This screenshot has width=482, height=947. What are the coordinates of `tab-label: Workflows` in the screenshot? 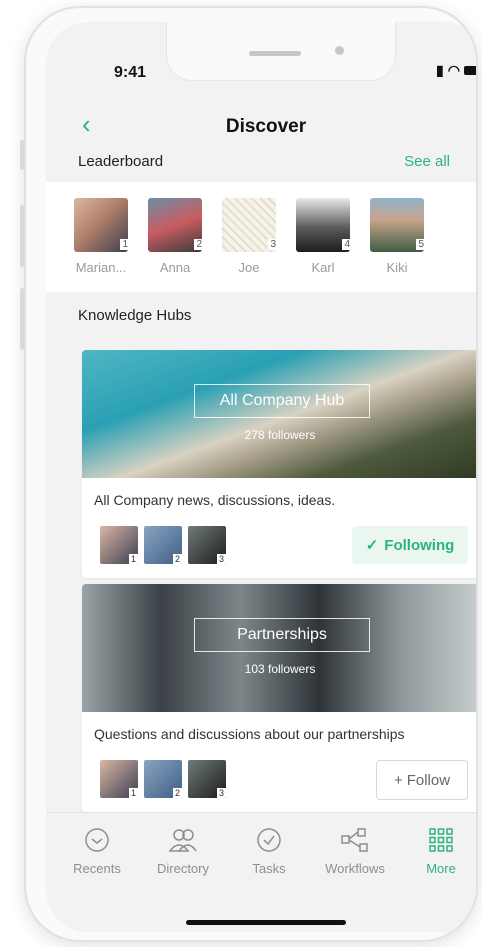 It's located at (355, 868).